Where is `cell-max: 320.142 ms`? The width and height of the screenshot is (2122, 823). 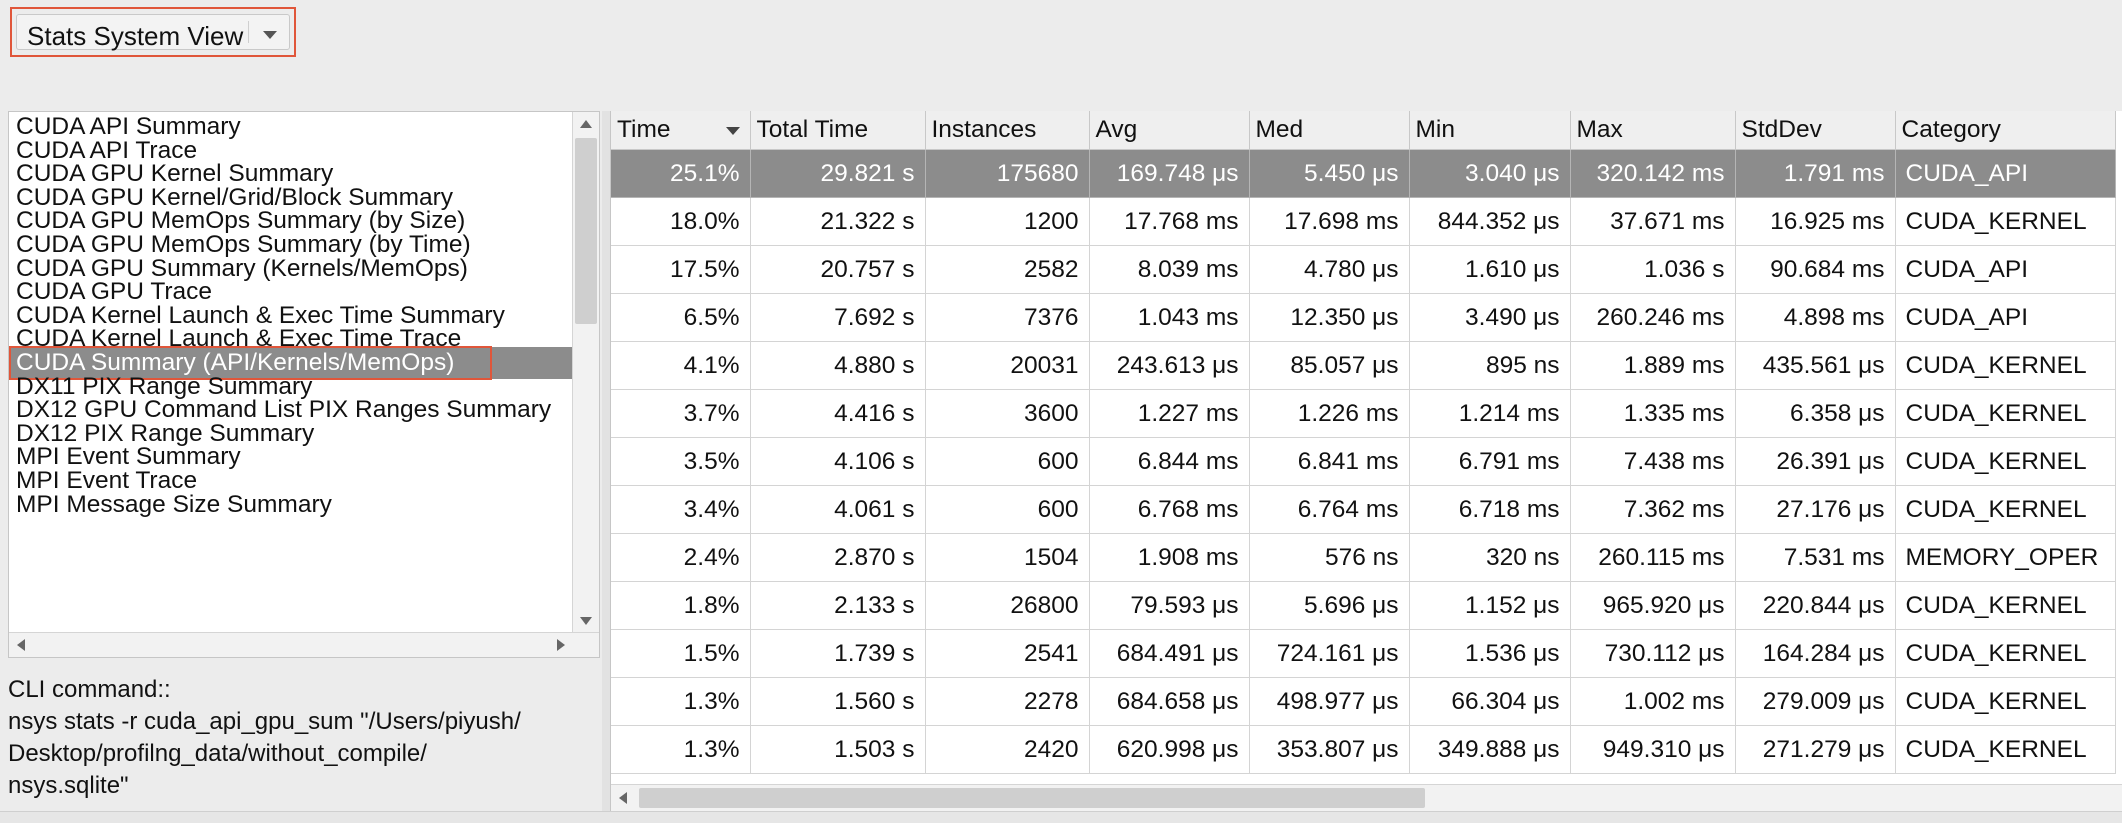
cell-max: 320.142 ms is located at coordinates (1653, 173).